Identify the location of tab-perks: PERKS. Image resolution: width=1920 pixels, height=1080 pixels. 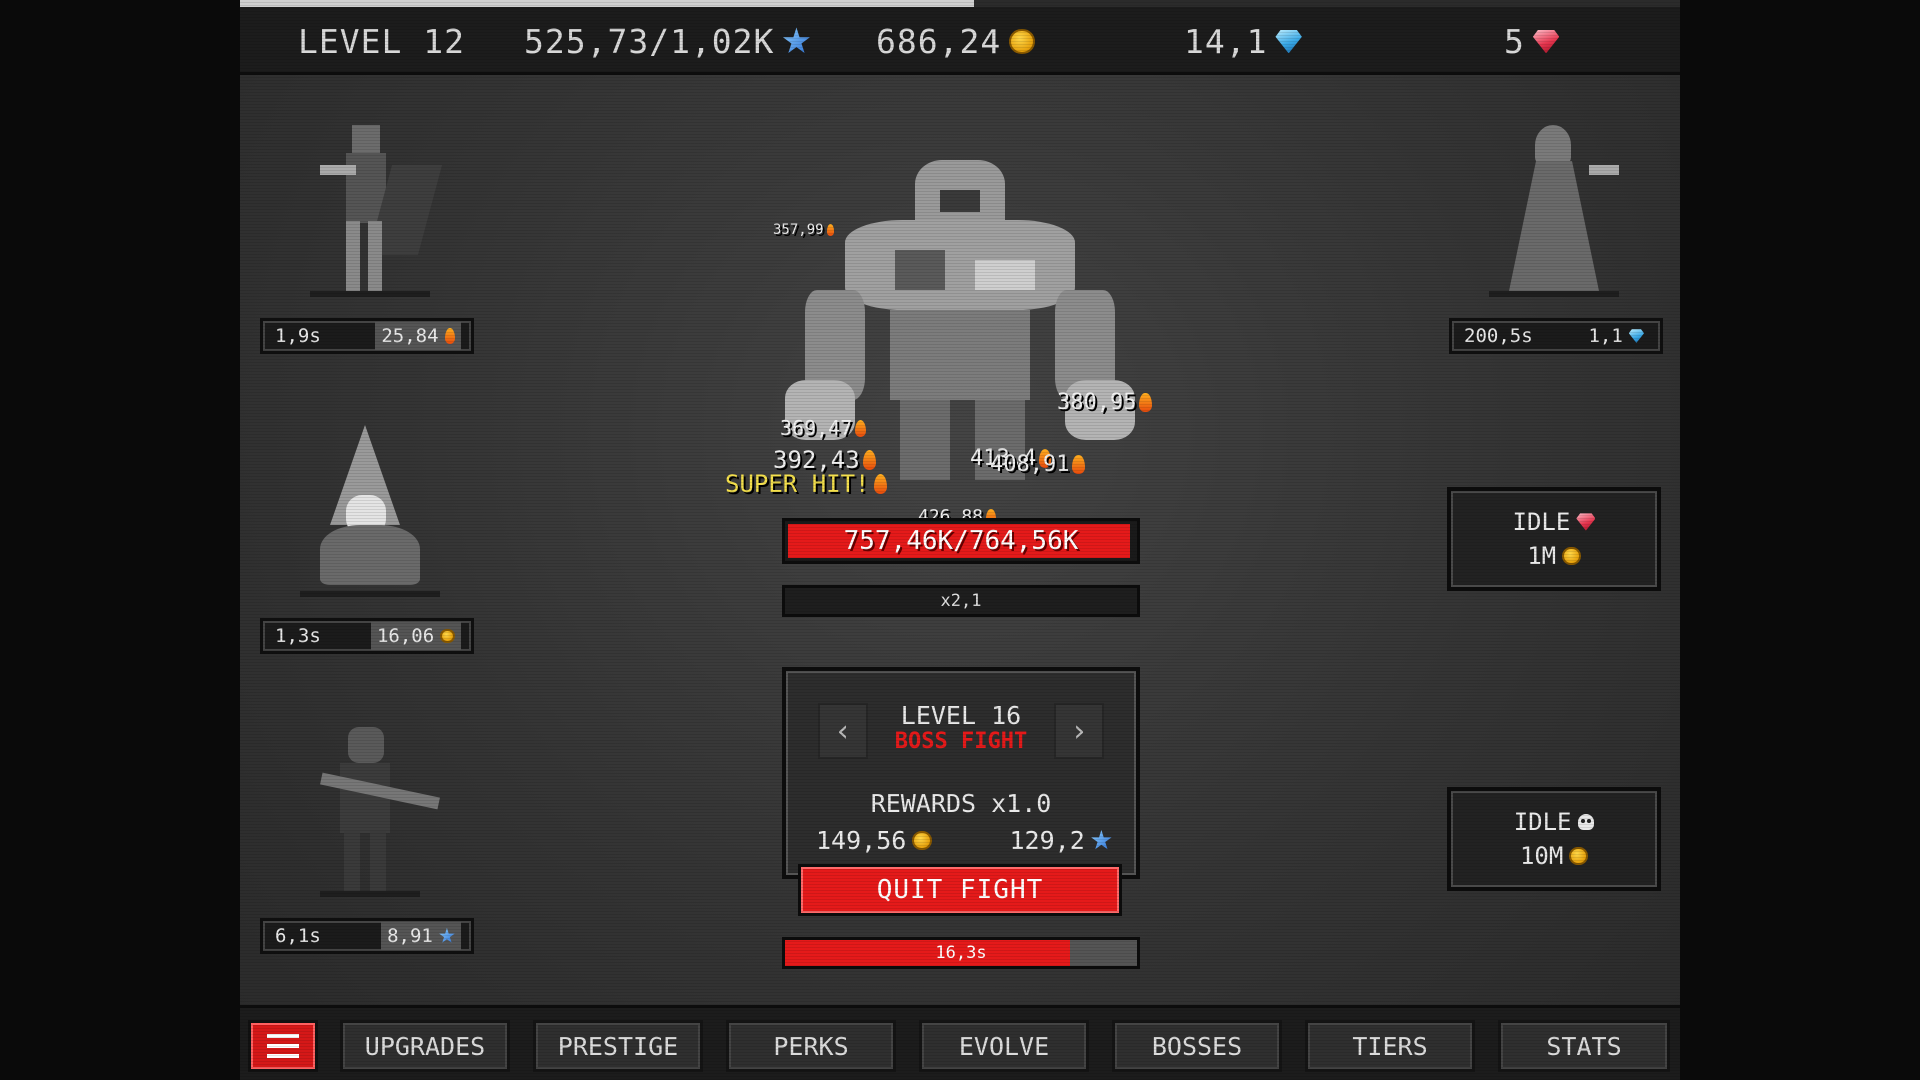
(811, 1046).